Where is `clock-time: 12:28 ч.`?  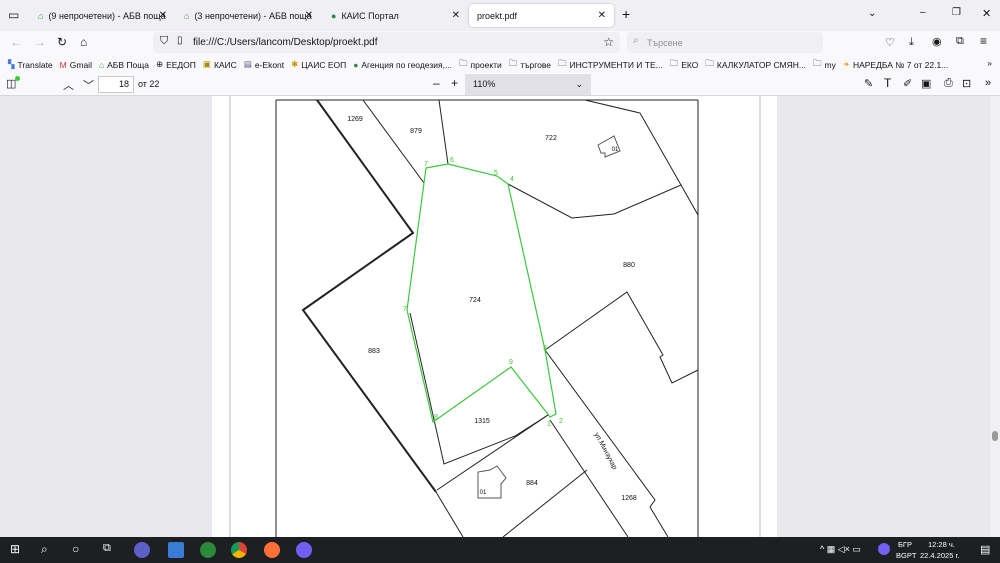
clock-time: 12:28 ч. is located at coordinates (941, 544).